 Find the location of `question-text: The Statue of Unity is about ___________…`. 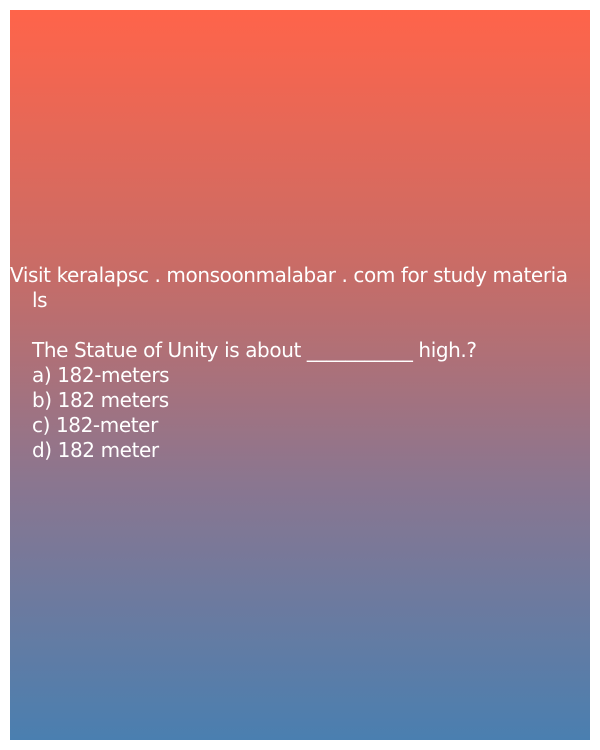

question-text: The Statue of Unity is about ___________… is located at coordinates (254, 350).